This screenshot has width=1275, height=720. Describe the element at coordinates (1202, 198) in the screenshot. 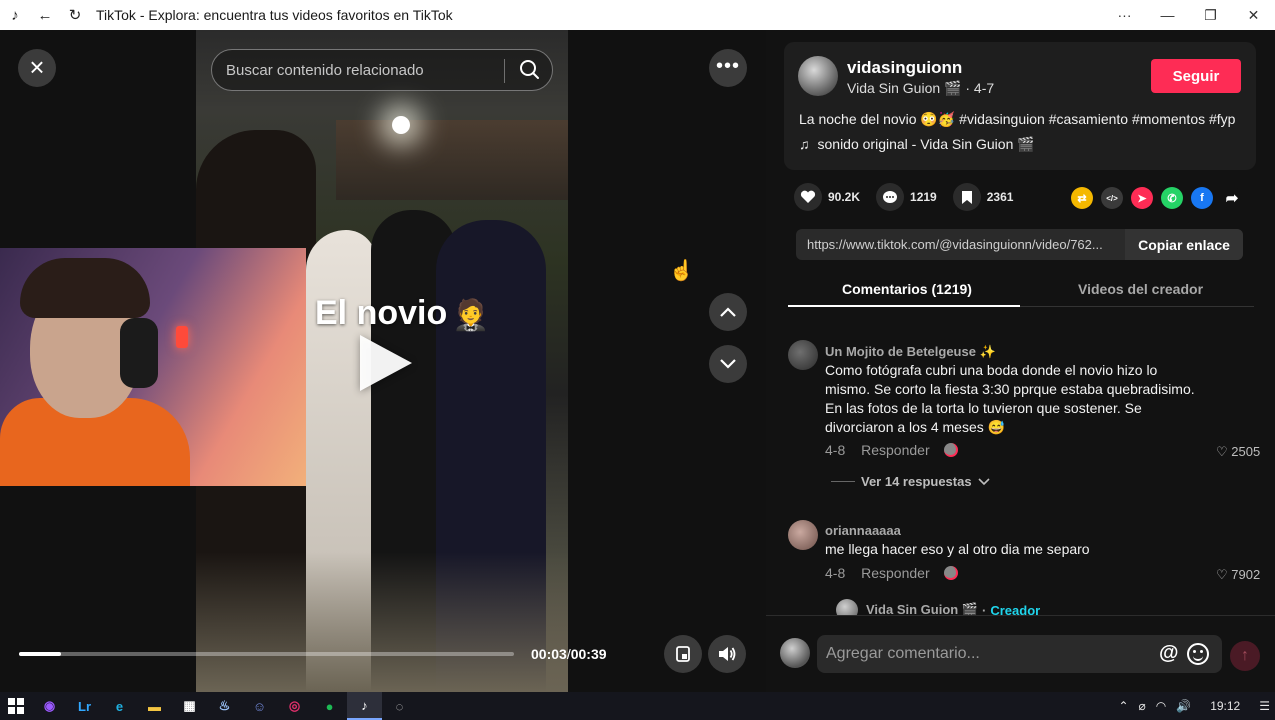

I see `facebook-icon: f` at that location.